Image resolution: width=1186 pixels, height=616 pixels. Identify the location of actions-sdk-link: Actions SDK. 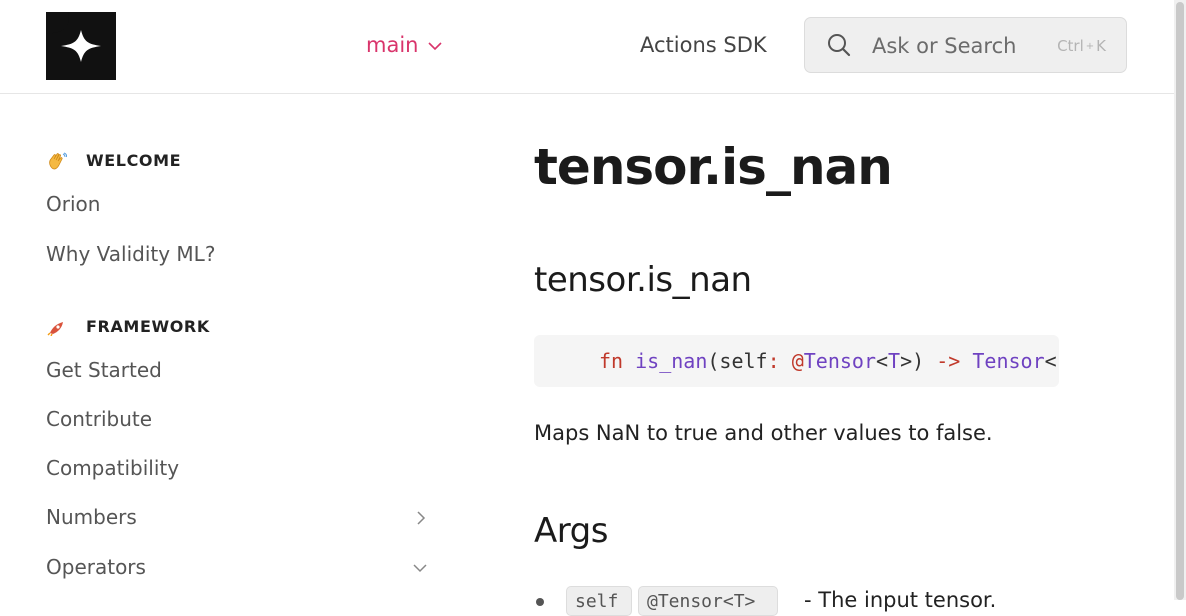
(703, 45).